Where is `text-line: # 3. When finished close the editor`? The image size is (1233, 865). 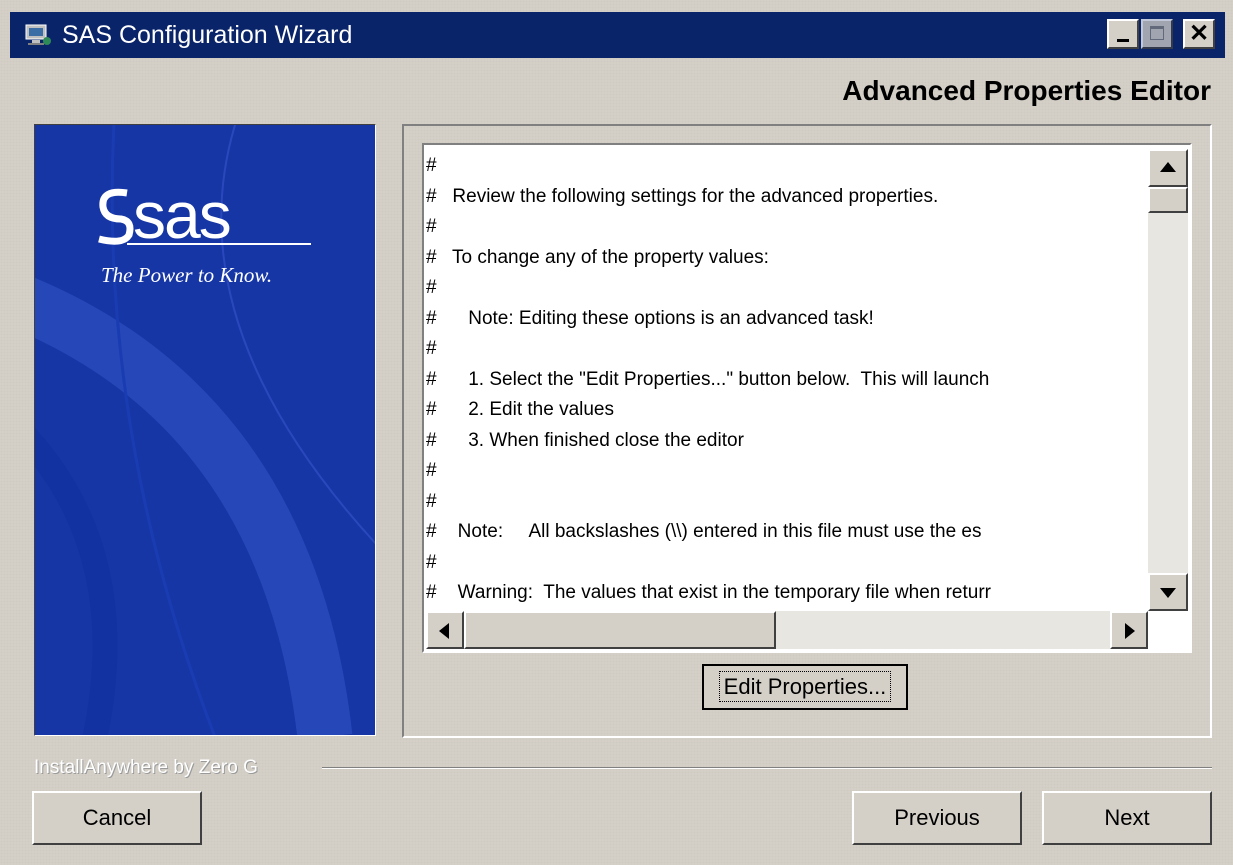 text-line: # 3. When finished close the editor is located at coordinates (585, 440).